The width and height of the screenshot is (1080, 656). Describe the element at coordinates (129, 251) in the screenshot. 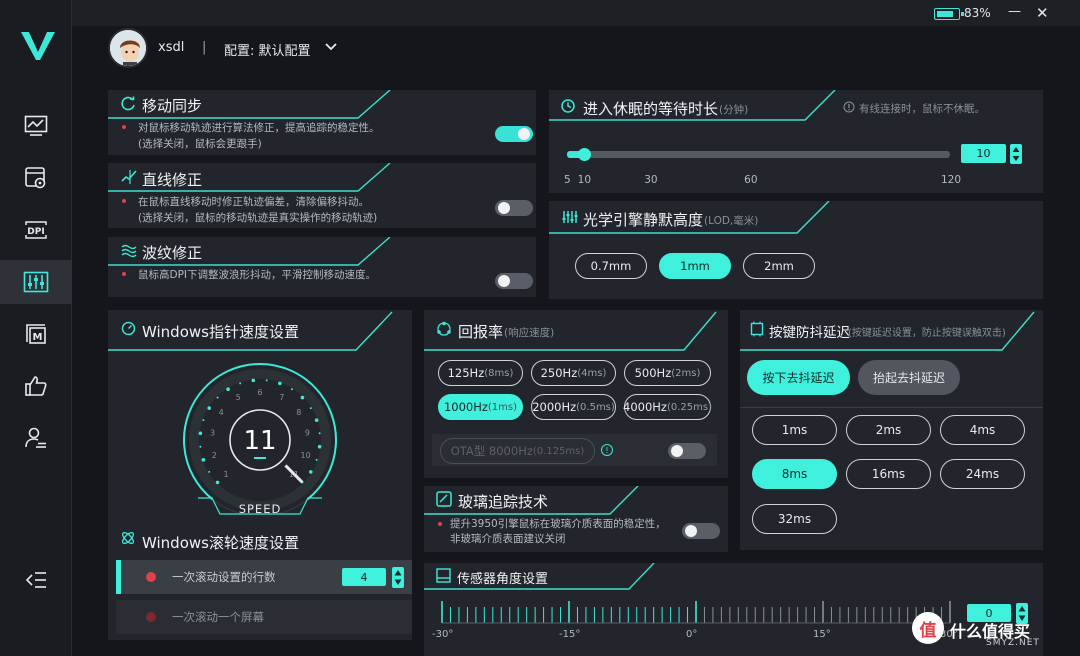

I see `wave-icon` at that location.